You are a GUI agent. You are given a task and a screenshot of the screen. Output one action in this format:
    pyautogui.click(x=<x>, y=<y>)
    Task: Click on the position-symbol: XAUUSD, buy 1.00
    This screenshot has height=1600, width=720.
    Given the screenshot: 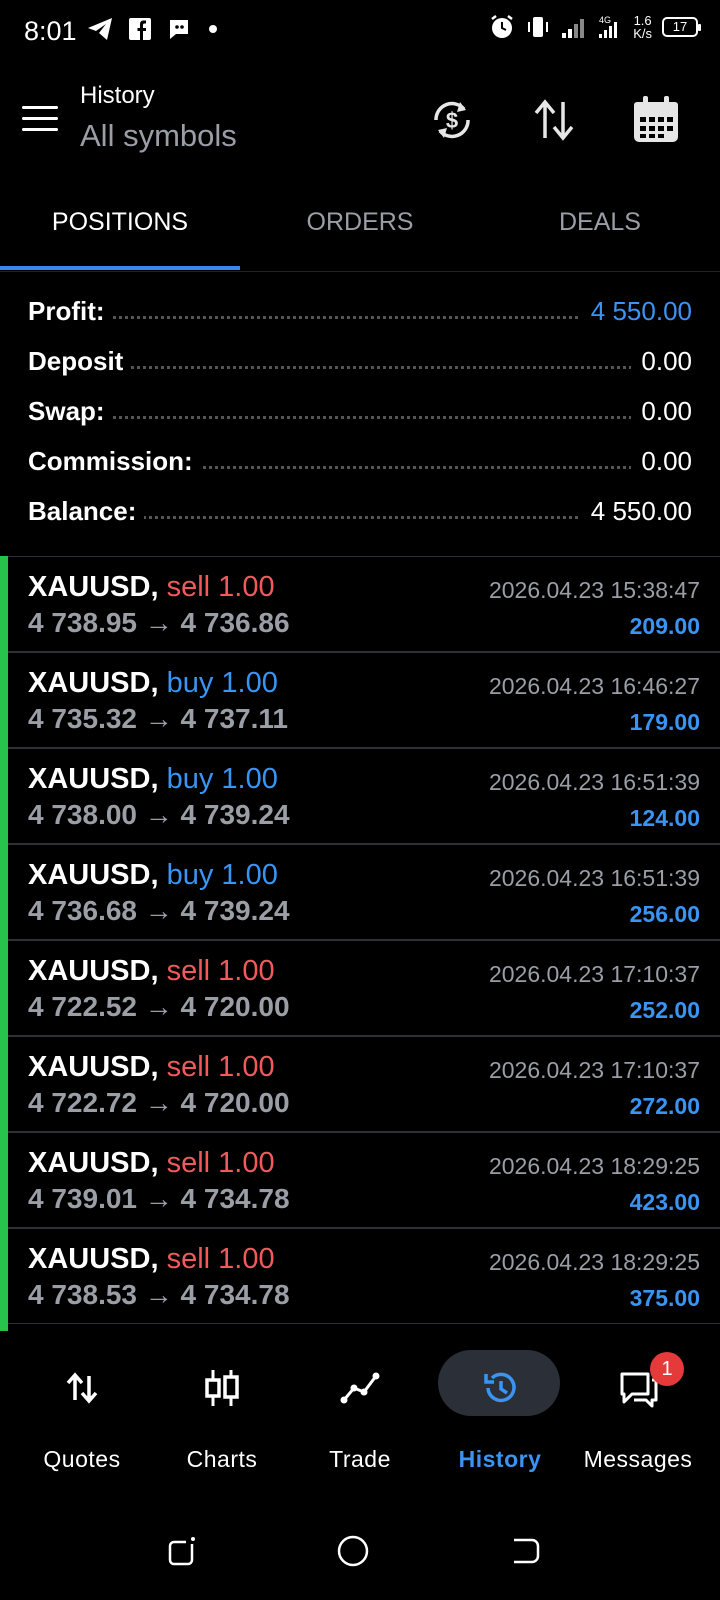 What is the action you would take?
    pyautogui.click(x=153, y=875)
    